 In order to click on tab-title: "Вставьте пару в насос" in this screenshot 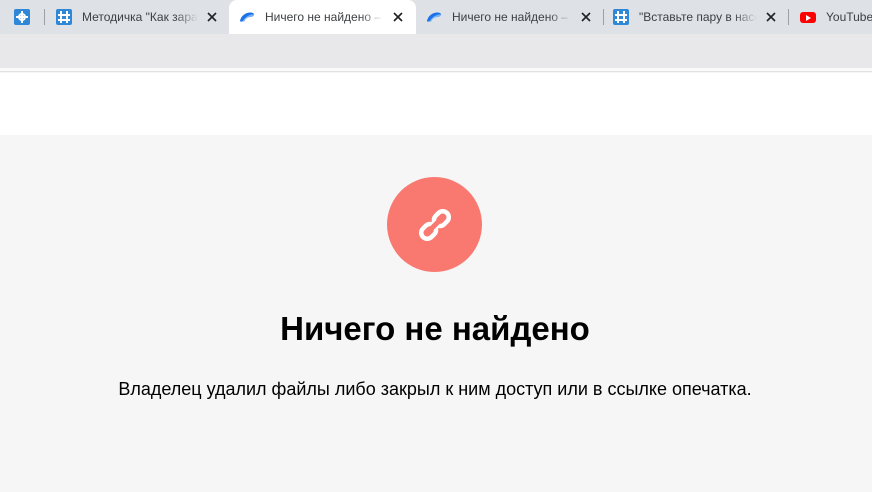, I will do `click(698, 17)`.